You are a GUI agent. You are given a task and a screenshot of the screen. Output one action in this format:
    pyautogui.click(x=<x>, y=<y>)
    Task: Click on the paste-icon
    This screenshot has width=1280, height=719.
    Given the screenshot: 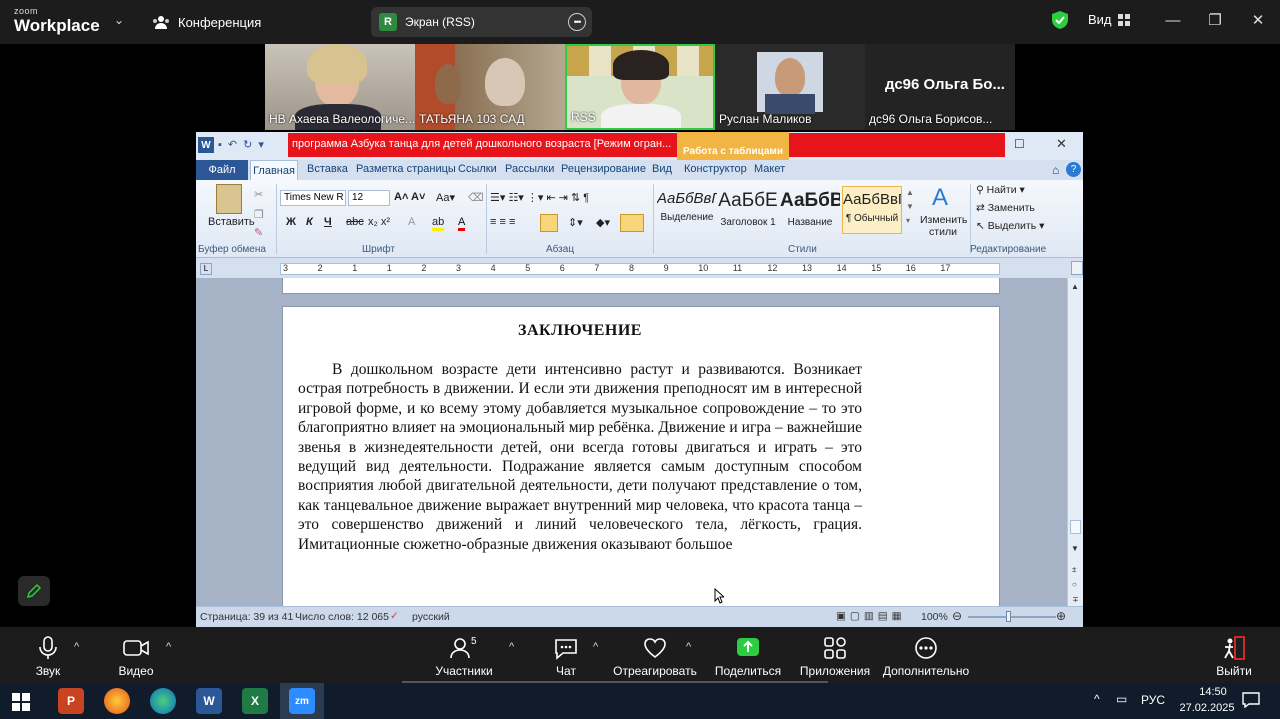 What is the action you would take?
    pyautogui.click(x=229, y=199)
    